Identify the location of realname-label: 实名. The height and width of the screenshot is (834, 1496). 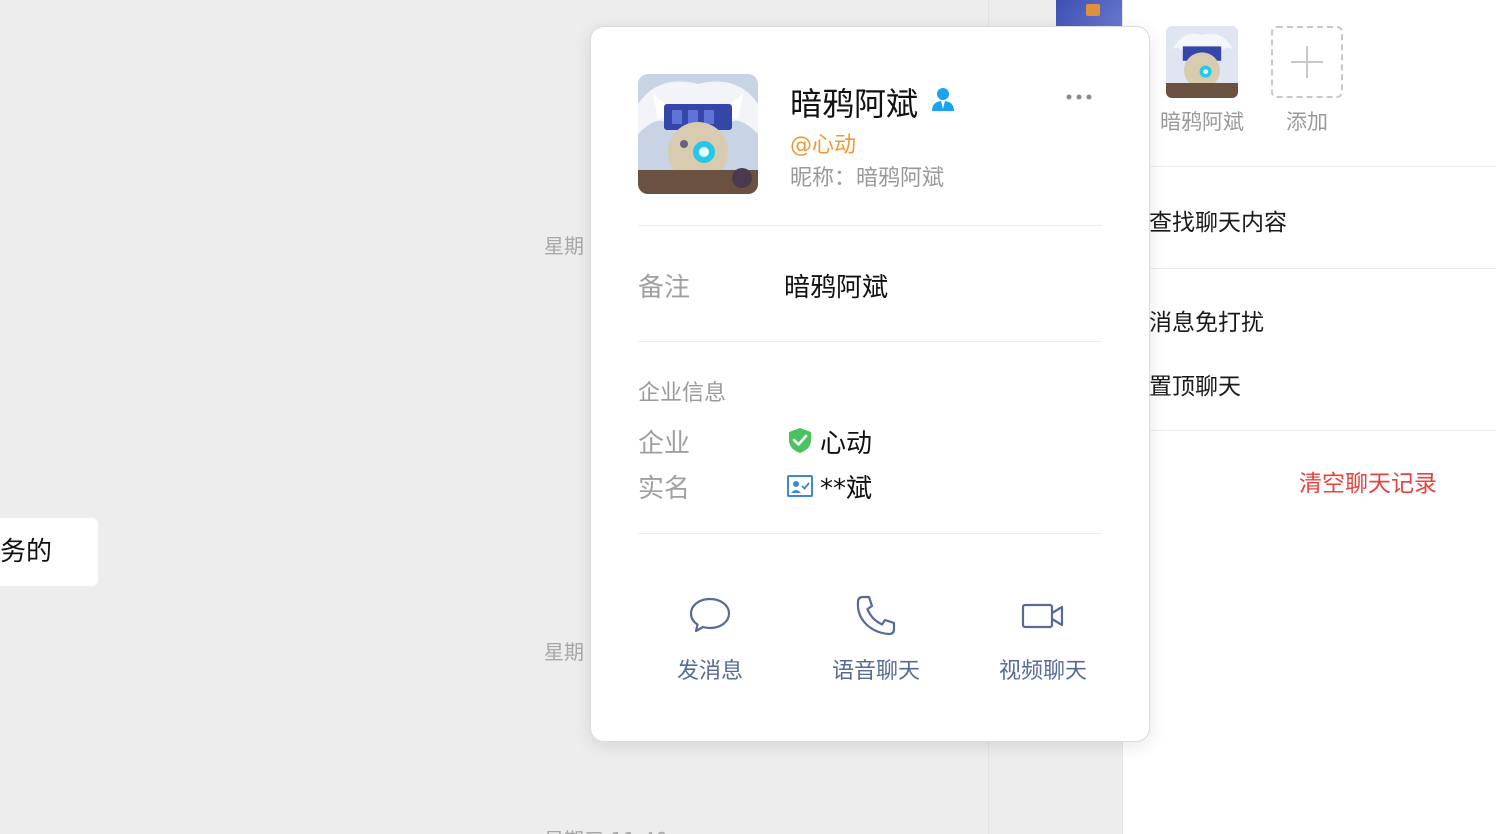
(664, 489).